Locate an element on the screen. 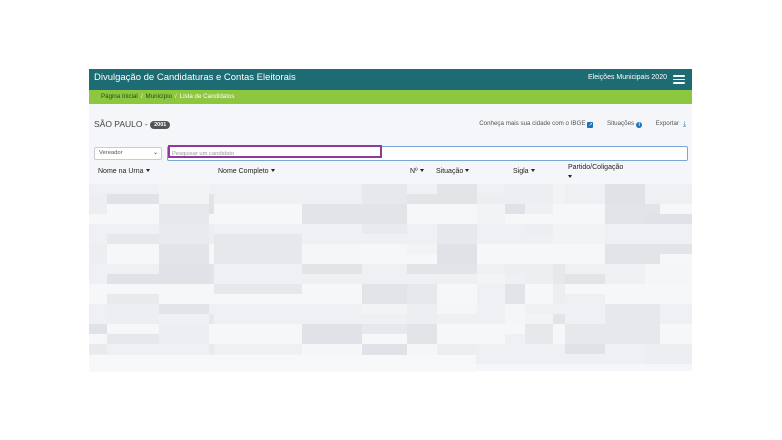 The image size is (782, 440). breadcrumb-home: Página Inicial is located at coordinates (119, 96).